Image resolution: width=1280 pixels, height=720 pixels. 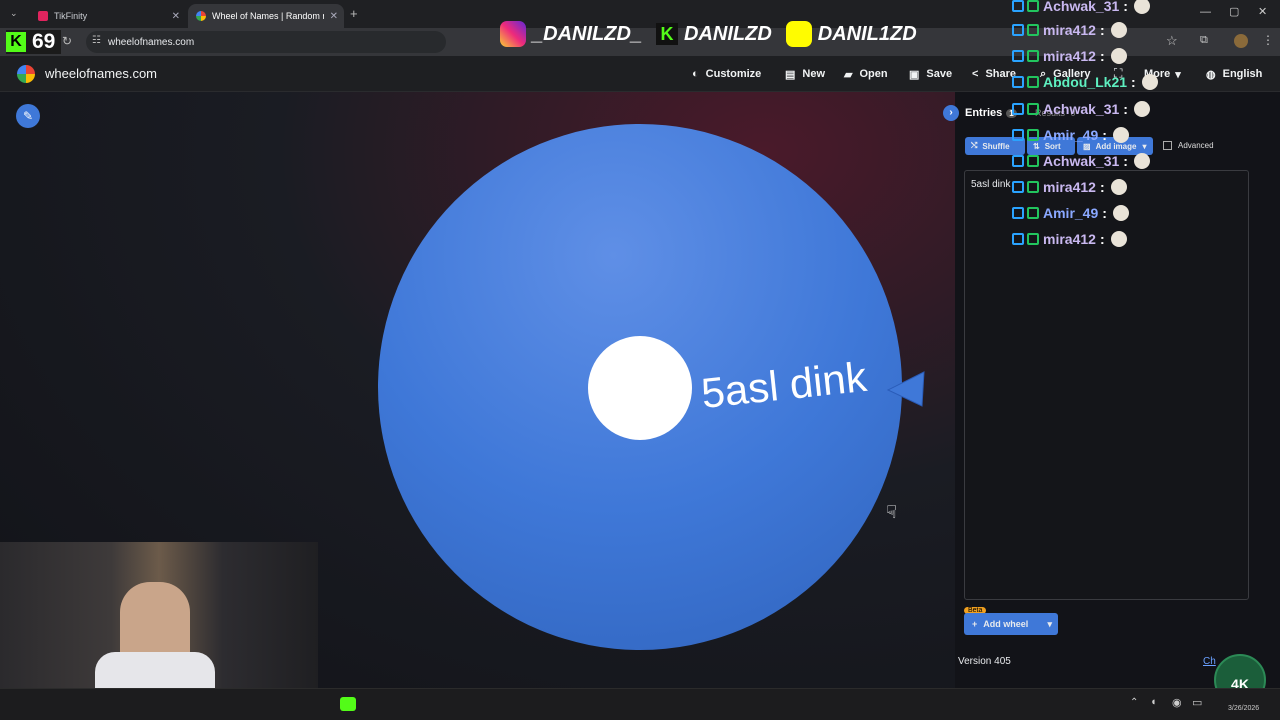 What do you see at coordinates (1196, 145) in the screenshot?
I see `advanced-label: Advanced` at bounding box center [1196, 145].